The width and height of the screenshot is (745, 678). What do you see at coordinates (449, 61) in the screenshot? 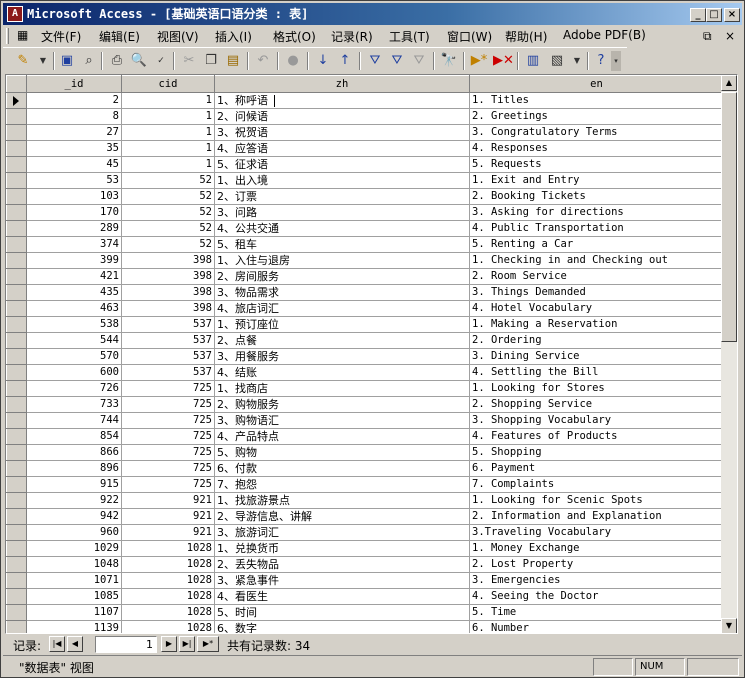
I see `find-icon: 🔭` at bounding box center [449, 61].